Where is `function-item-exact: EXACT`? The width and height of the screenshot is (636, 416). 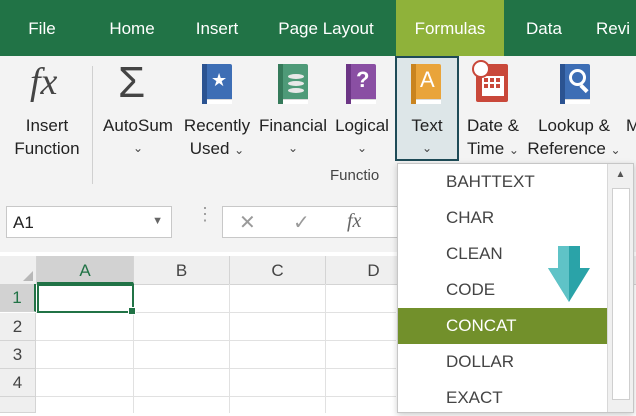
function-item-exact: EXACT is located at coordinates (503, 398).